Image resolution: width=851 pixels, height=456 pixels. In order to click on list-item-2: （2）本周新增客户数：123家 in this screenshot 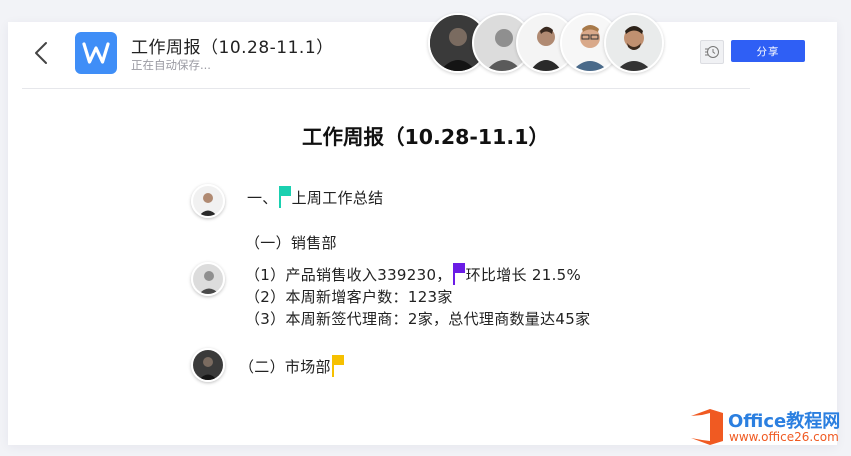, I will do `click(349, 296)`.